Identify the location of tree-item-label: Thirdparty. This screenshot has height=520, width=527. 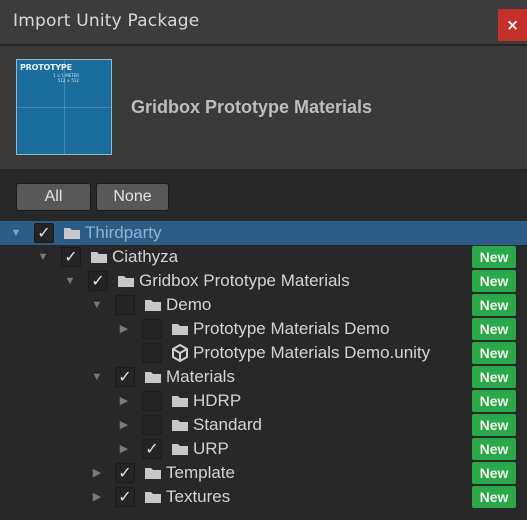
(123, 232).